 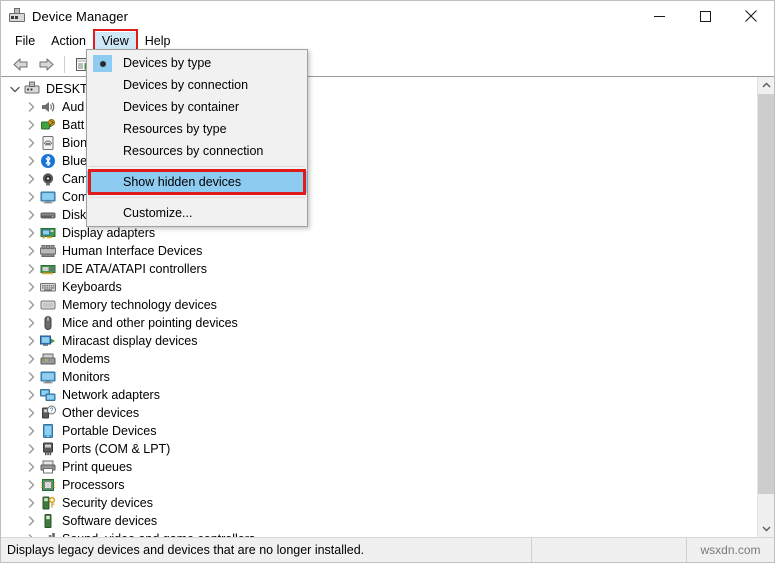 What do you see at coordinates (49, 503) in the screenshot?
I see `security-device-icon` at bounding box center [49, 503].